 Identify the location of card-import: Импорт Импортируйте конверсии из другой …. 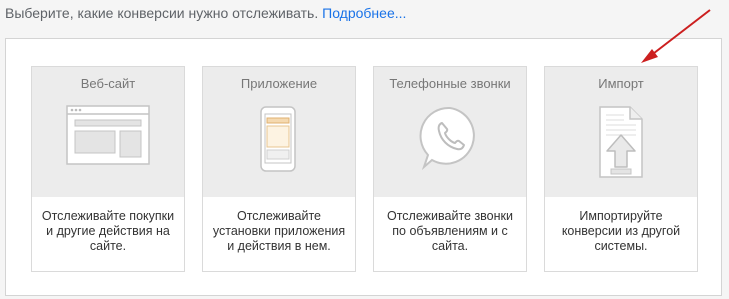
(621, 169).